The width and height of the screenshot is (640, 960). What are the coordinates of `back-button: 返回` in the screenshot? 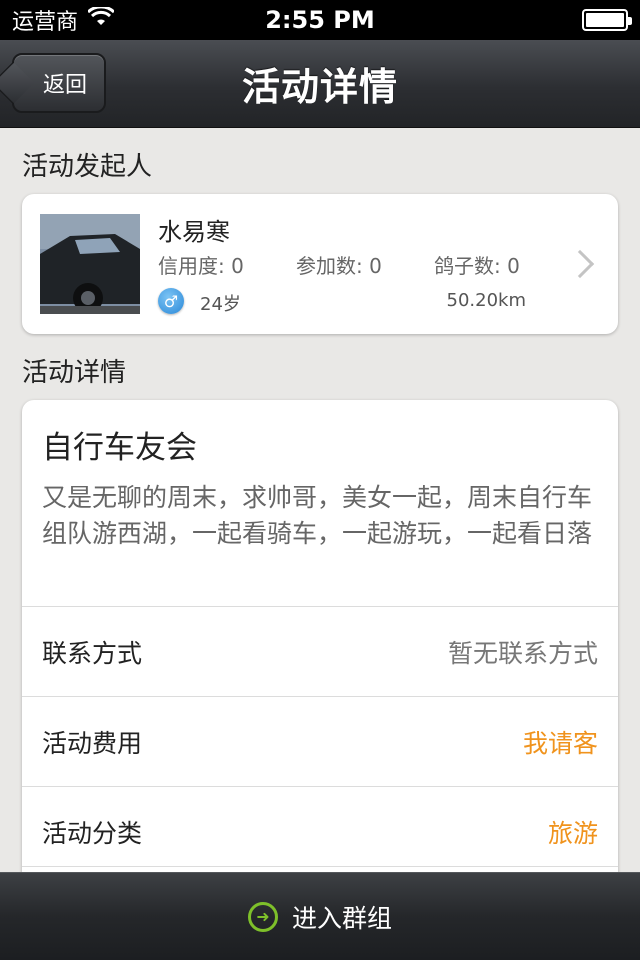 It's located at (53, 83).